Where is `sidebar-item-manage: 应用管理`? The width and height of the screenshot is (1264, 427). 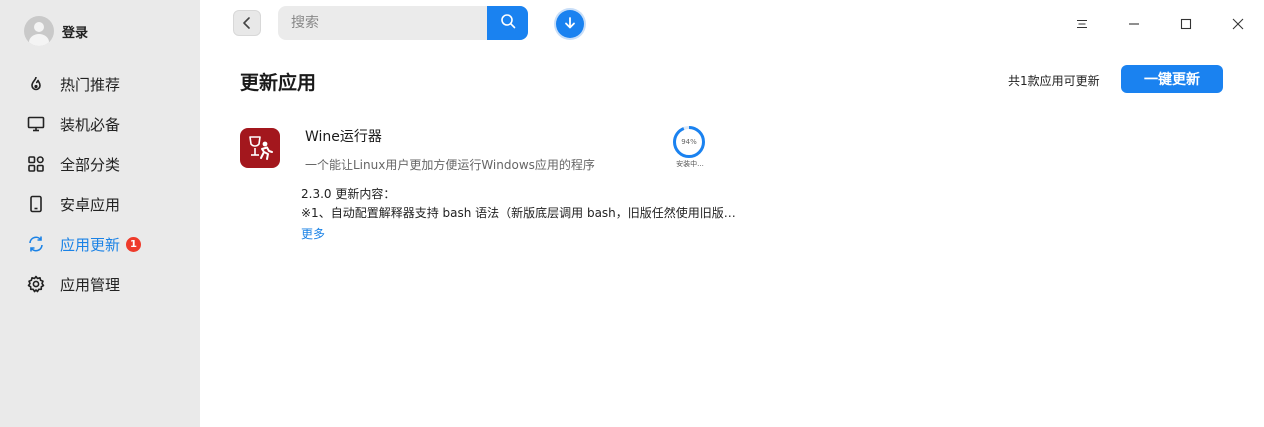
sidebar-item-manage: 应用管理 is located at coordinates (100, 284).